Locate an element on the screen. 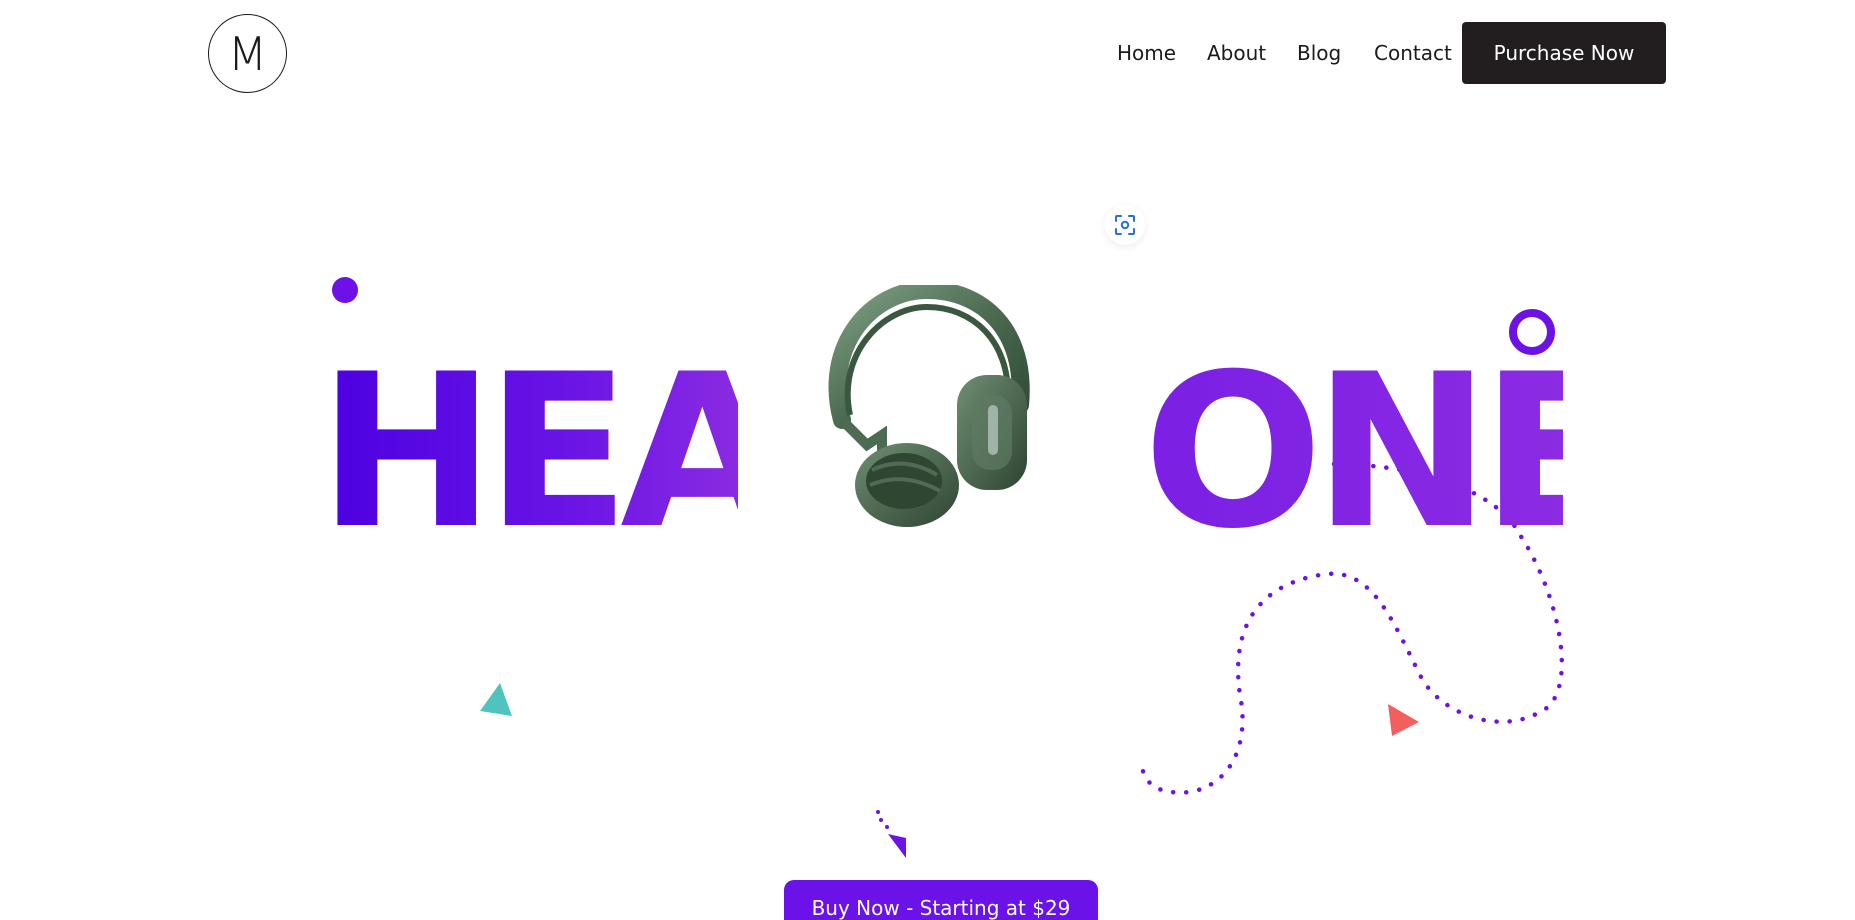 This screenshot has height=920, width=1855. nav-about: About is located at coordinates (1236, 53).